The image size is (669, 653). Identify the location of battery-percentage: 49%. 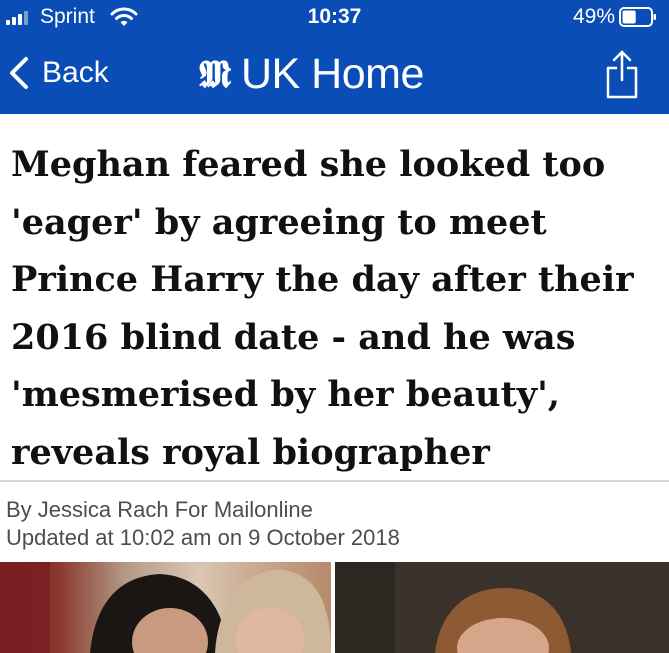
(593, 16).